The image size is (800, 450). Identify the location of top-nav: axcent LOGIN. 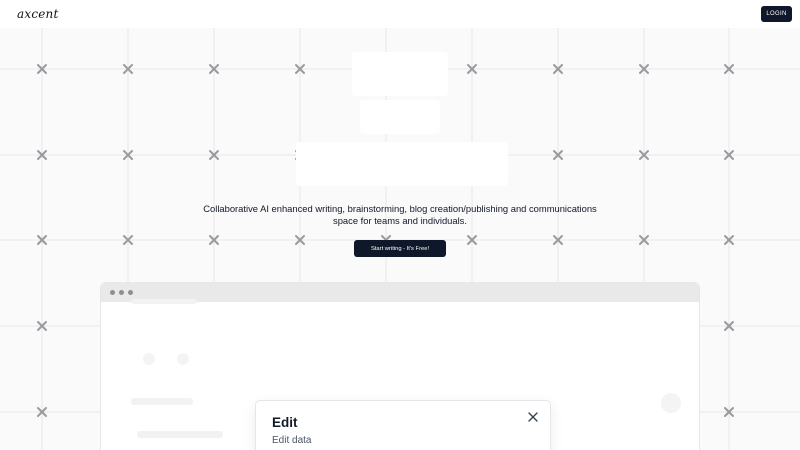
(400, 14).